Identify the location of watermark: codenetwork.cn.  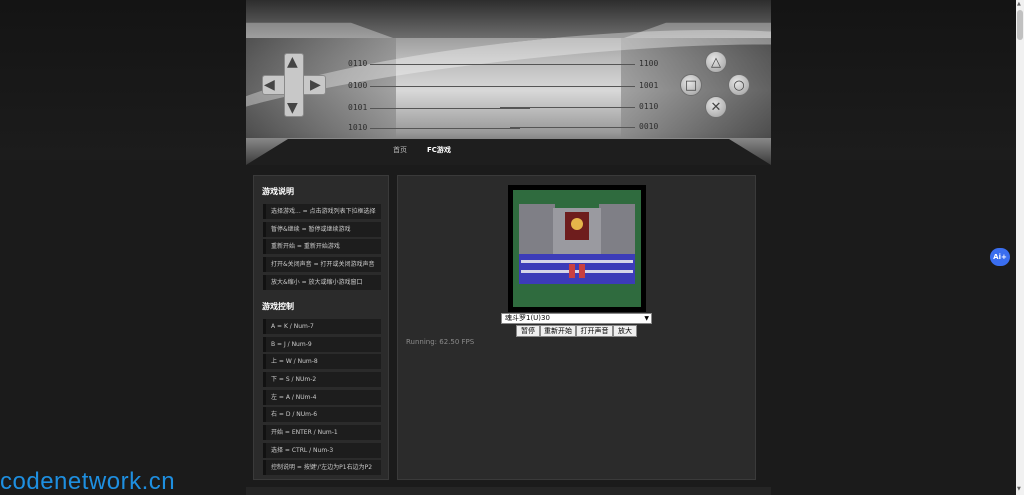
(88, 481).